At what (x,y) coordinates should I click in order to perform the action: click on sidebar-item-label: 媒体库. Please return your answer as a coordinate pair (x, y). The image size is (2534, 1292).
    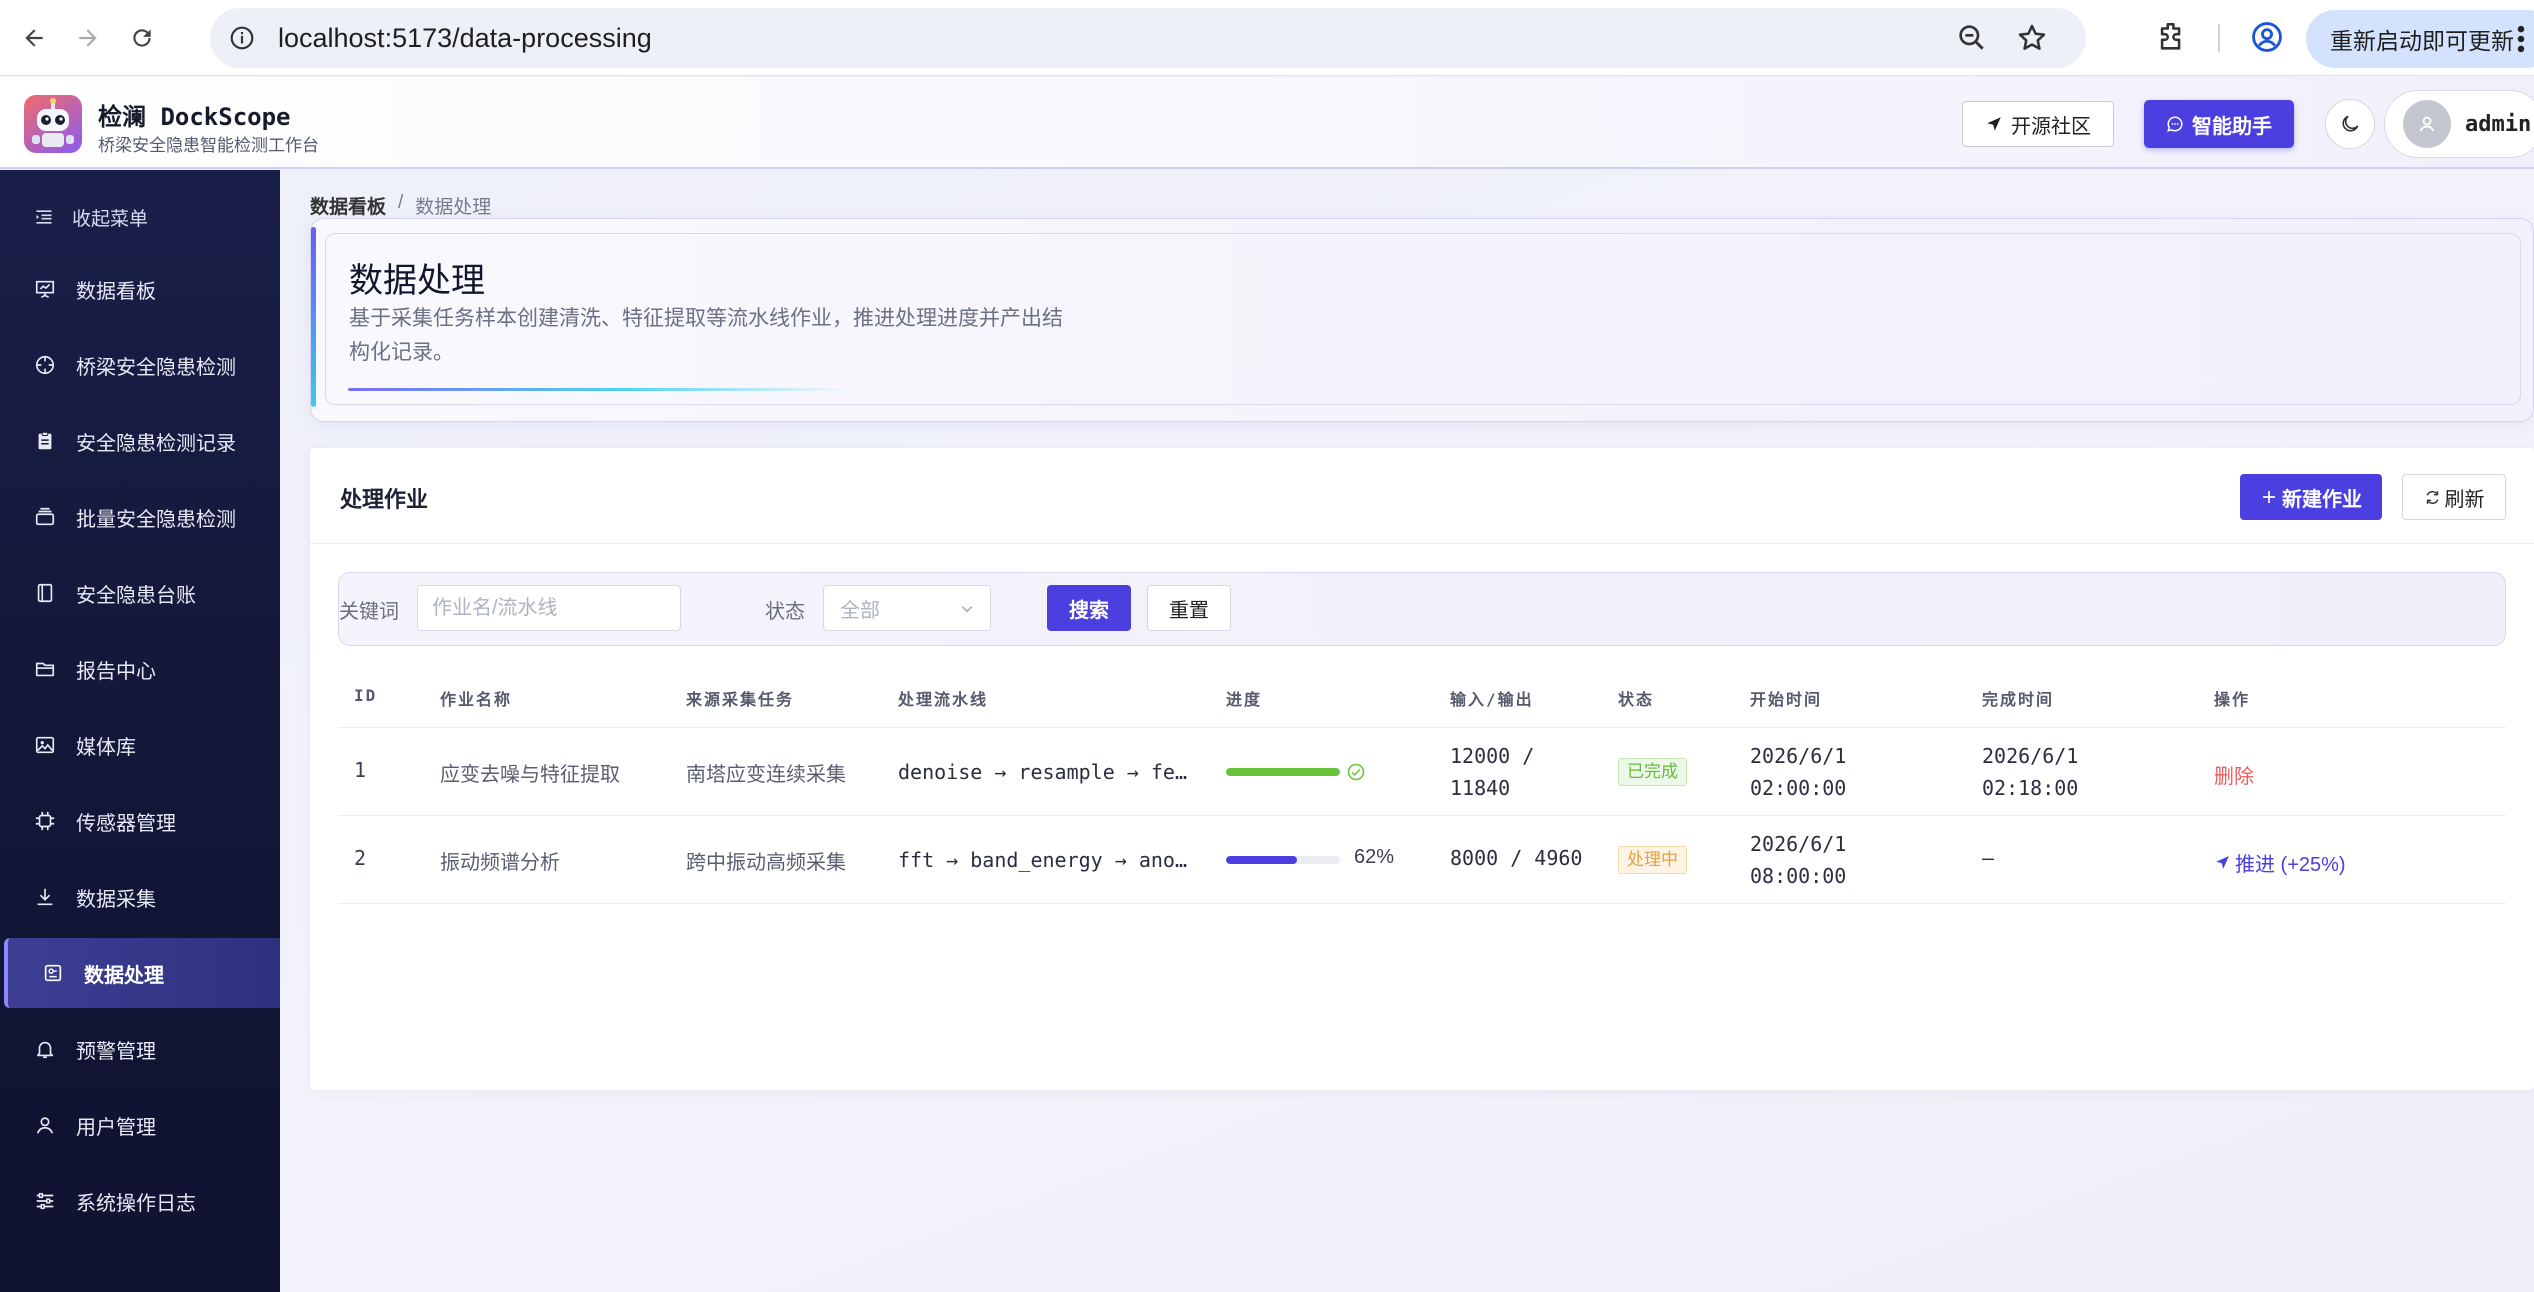
    Looking at the image, I should click on (106, 747).